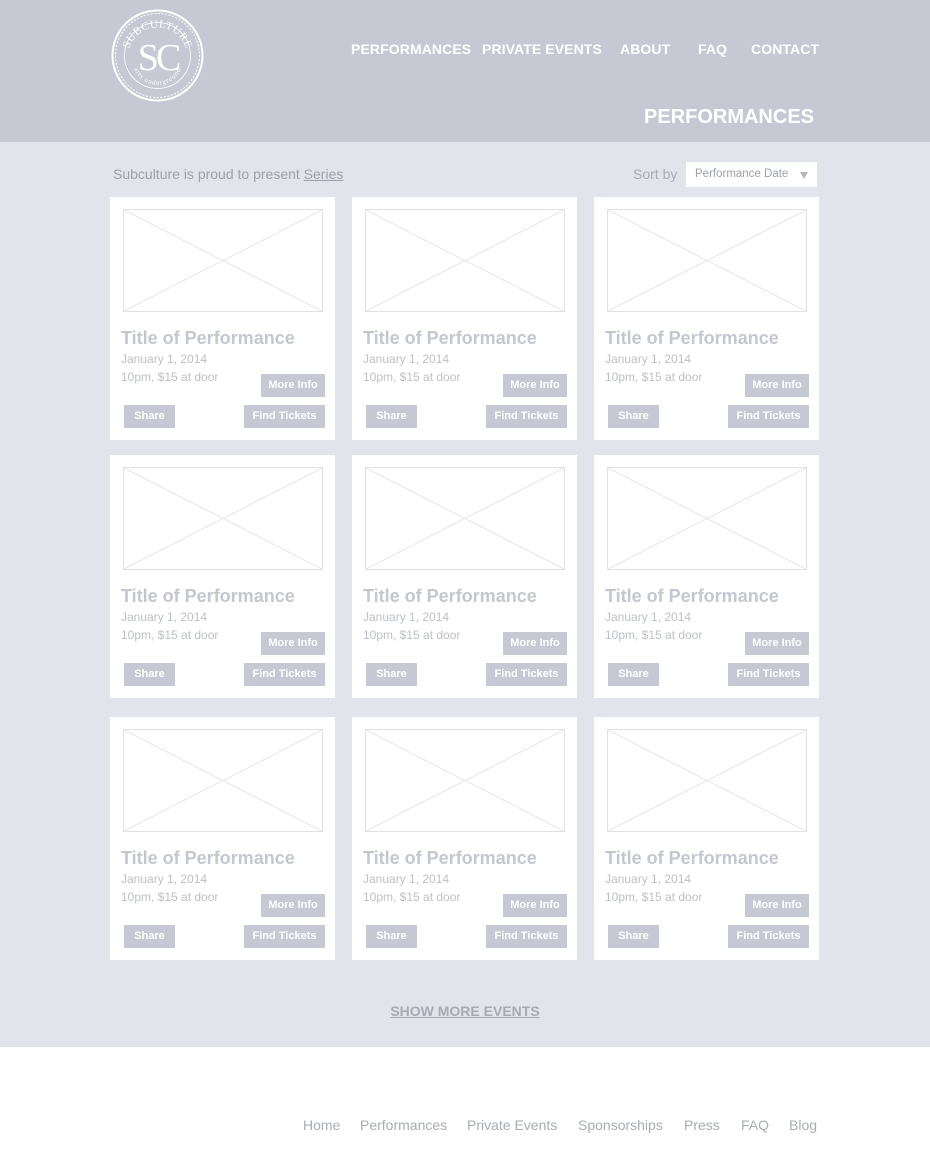  I want to click on subculture-logo: SUBCULTURE arts underground SC, so click(157, 55).